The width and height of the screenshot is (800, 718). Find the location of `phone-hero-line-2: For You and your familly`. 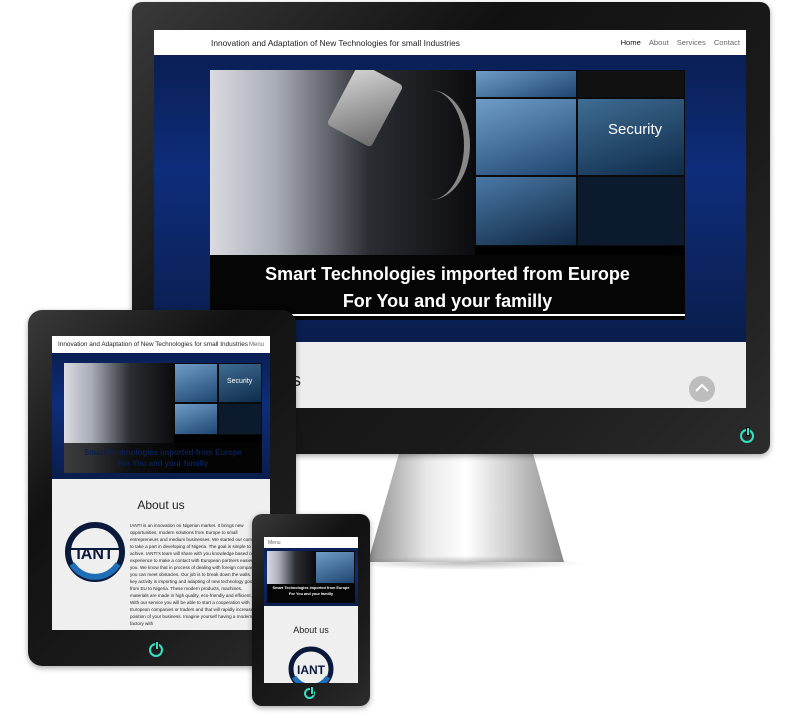

phone-hero-line-2: For You and your familly is located at coordinates (311, 593).